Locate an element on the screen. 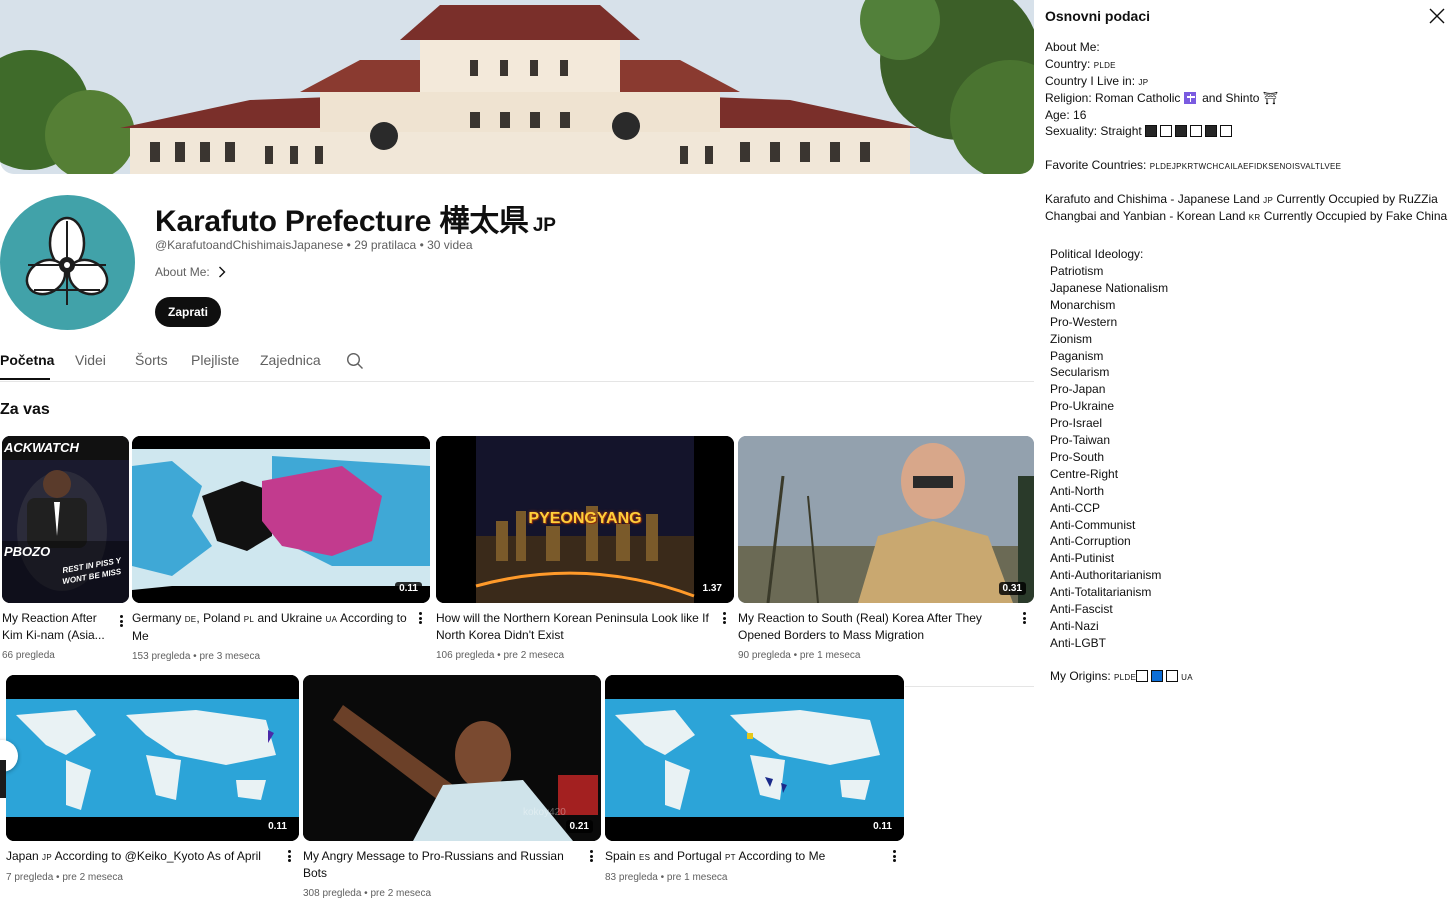 The height and width of the screenshot is (909, 1452). cross-icon is located at coordinates (1189, 98).